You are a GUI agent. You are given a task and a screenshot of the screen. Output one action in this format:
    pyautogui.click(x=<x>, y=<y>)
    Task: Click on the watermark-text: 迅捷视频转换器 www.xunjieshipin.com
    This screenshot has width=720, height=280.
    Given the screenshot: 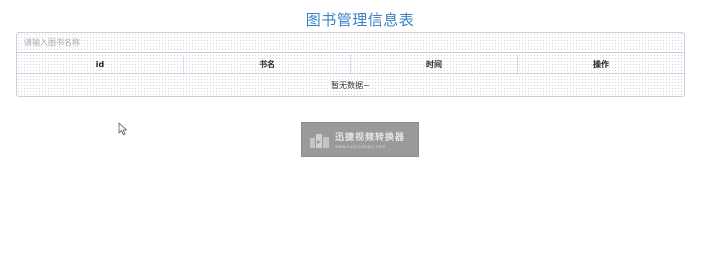 What is the action you would take?
    pyautogui.click(x=370, y=139)
    